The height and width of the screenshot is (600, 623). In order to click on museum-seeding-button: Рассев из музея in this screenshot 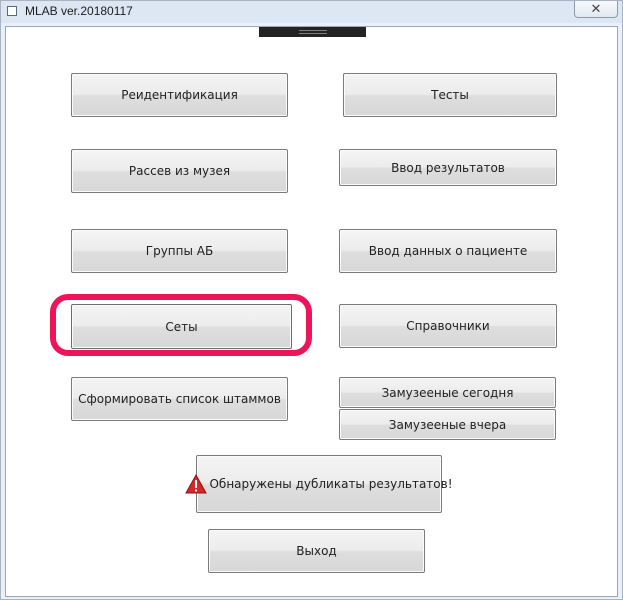, I will do `click(179, 171)`.